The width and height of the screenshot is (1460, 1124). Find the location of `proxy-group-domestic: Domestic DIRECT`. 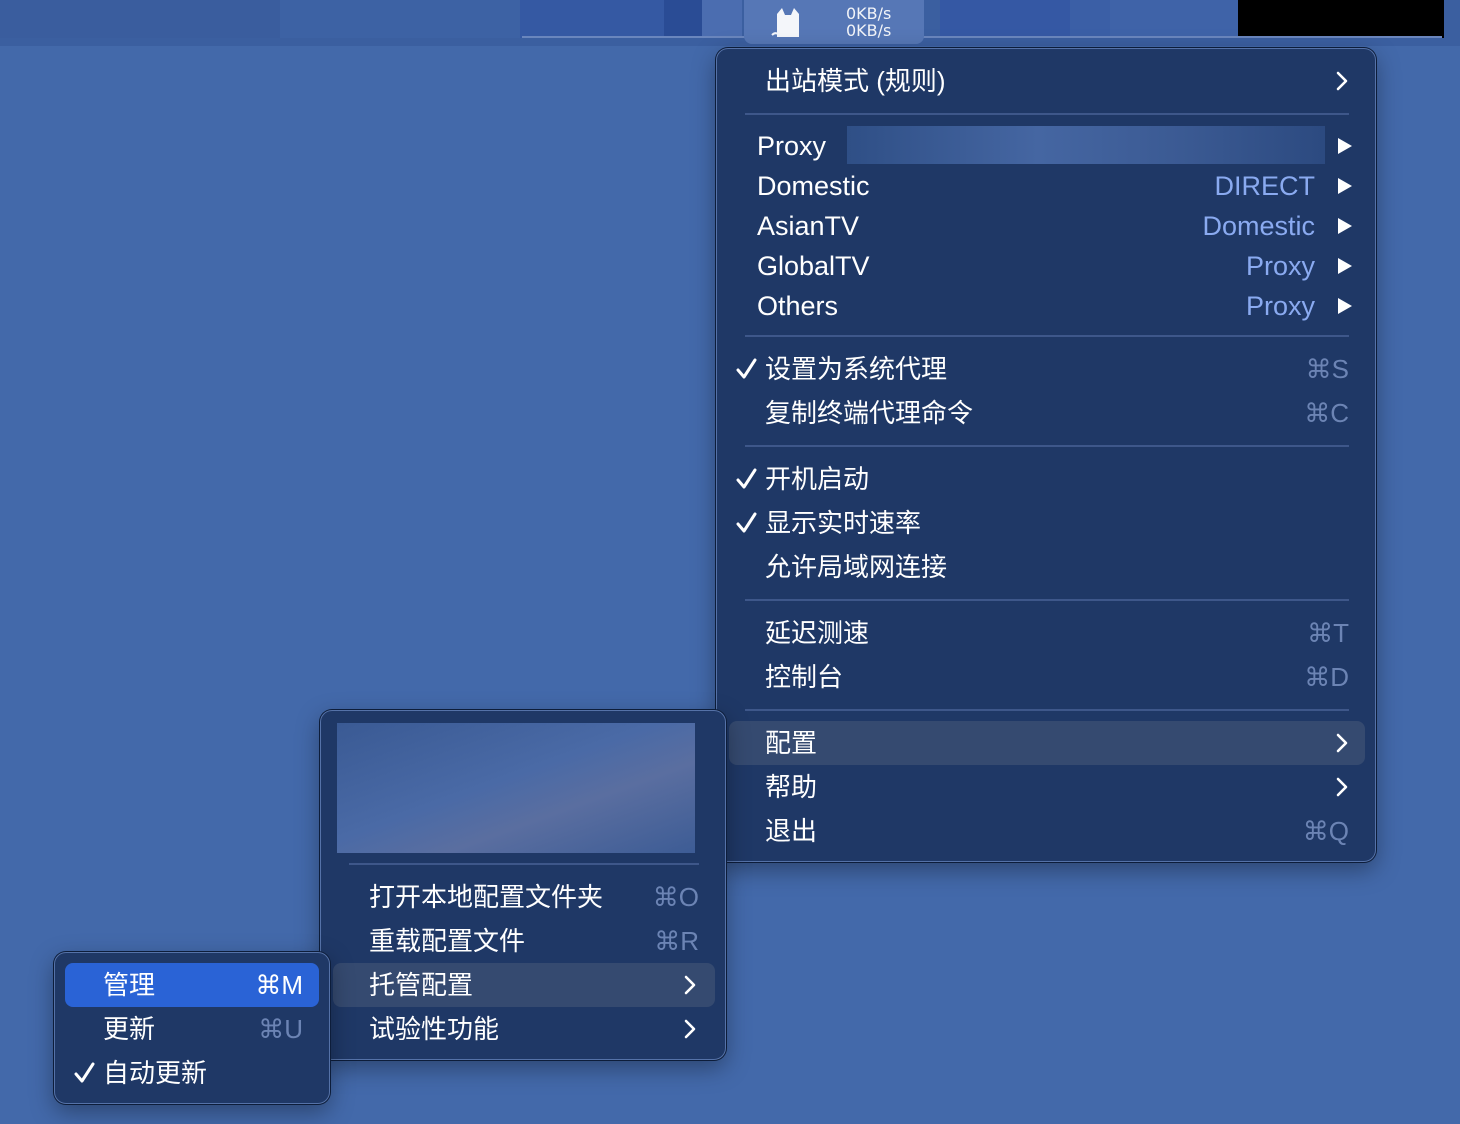

proxy-group-domestic: Domestic DIRECT is located at coordinates (1046, 186).